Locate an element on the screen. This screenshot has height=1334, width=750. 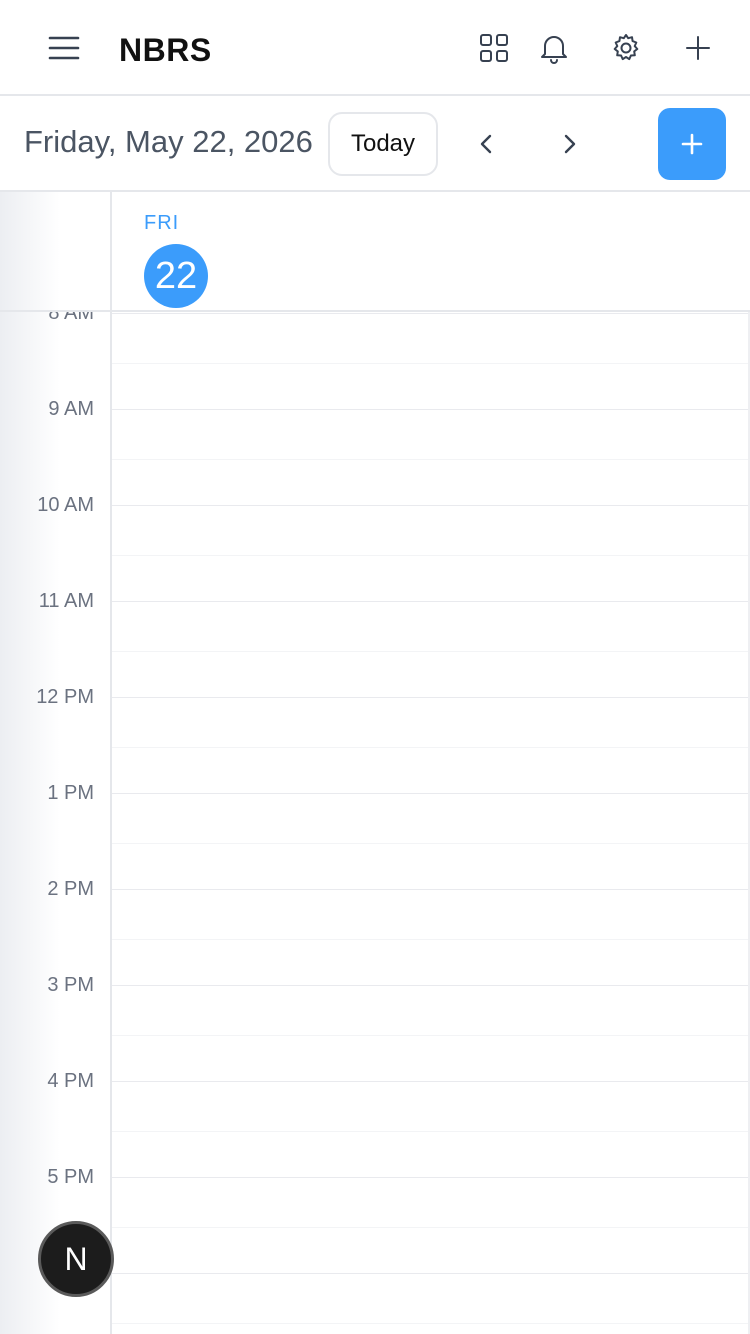
settings-button is located at coordinates (626, 48).